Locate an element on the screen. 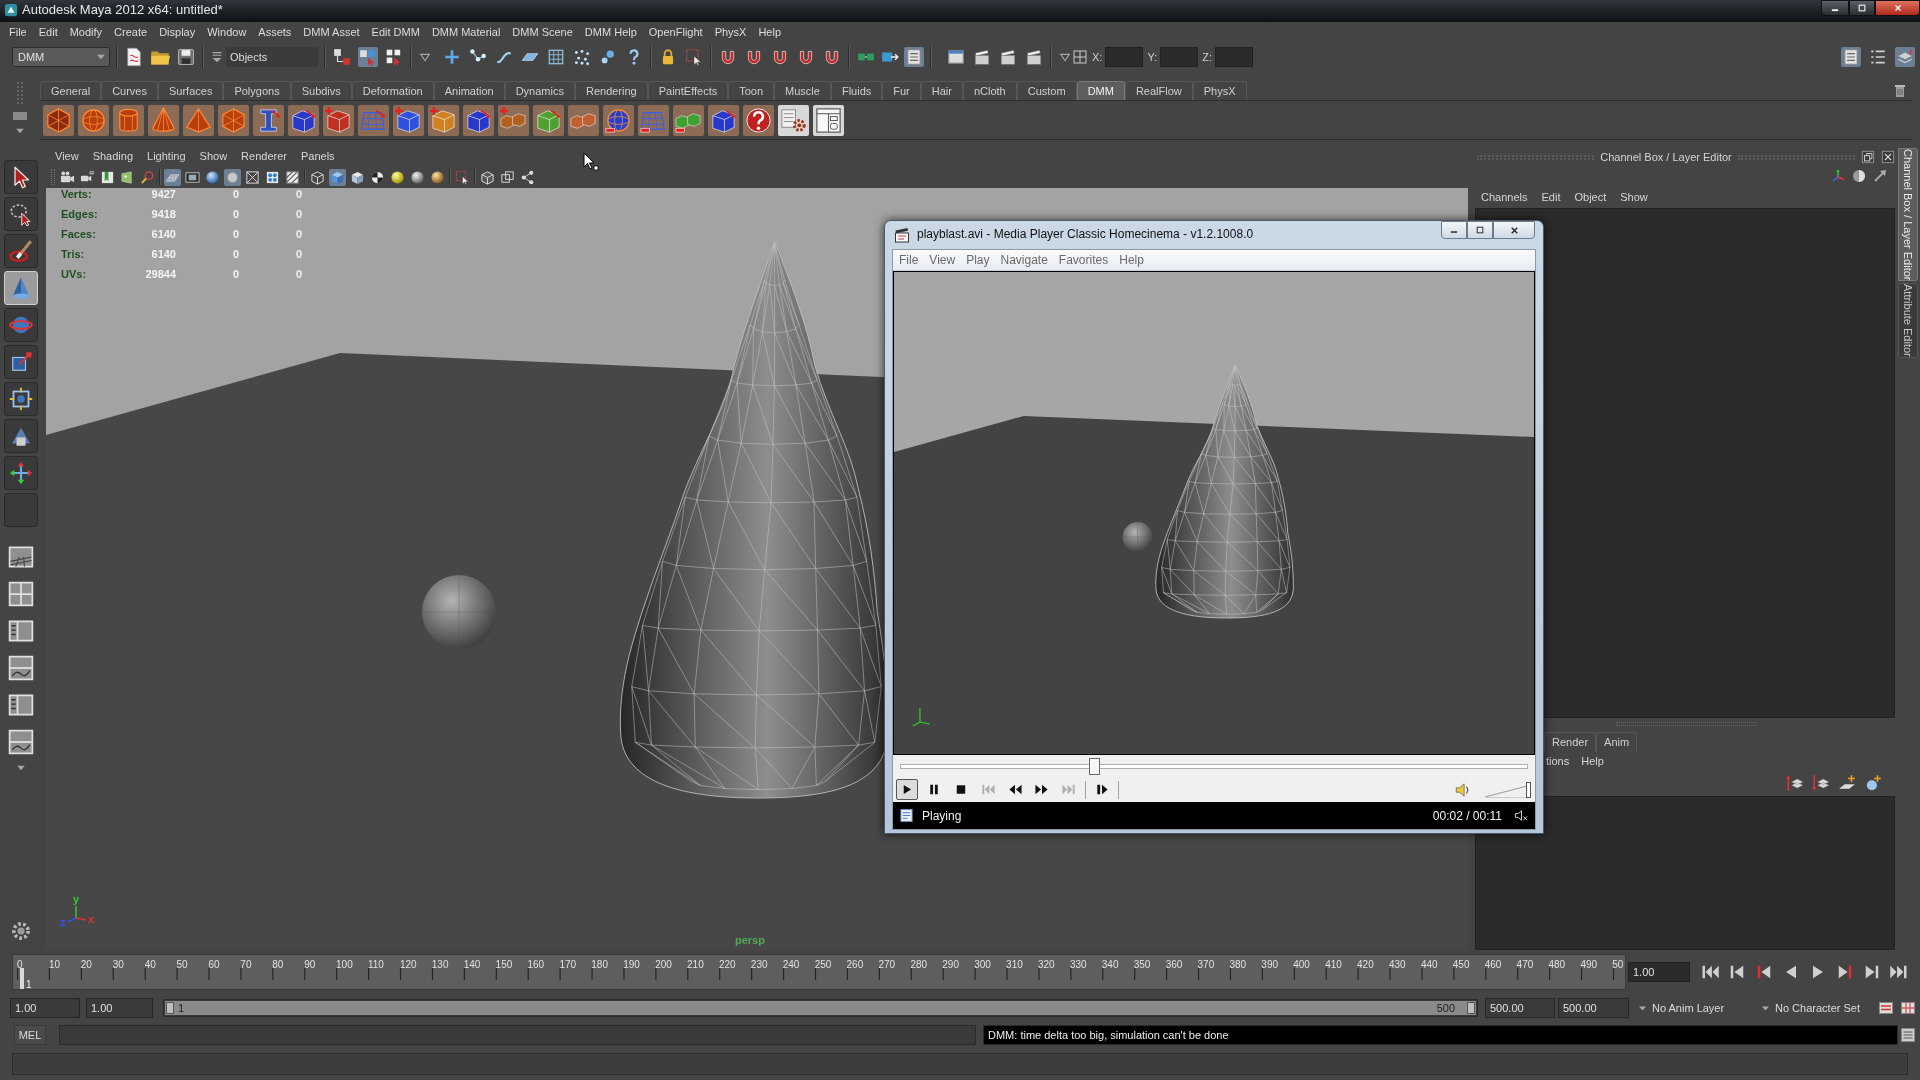  menu-item: Object is located at coordinates (1590, 197).